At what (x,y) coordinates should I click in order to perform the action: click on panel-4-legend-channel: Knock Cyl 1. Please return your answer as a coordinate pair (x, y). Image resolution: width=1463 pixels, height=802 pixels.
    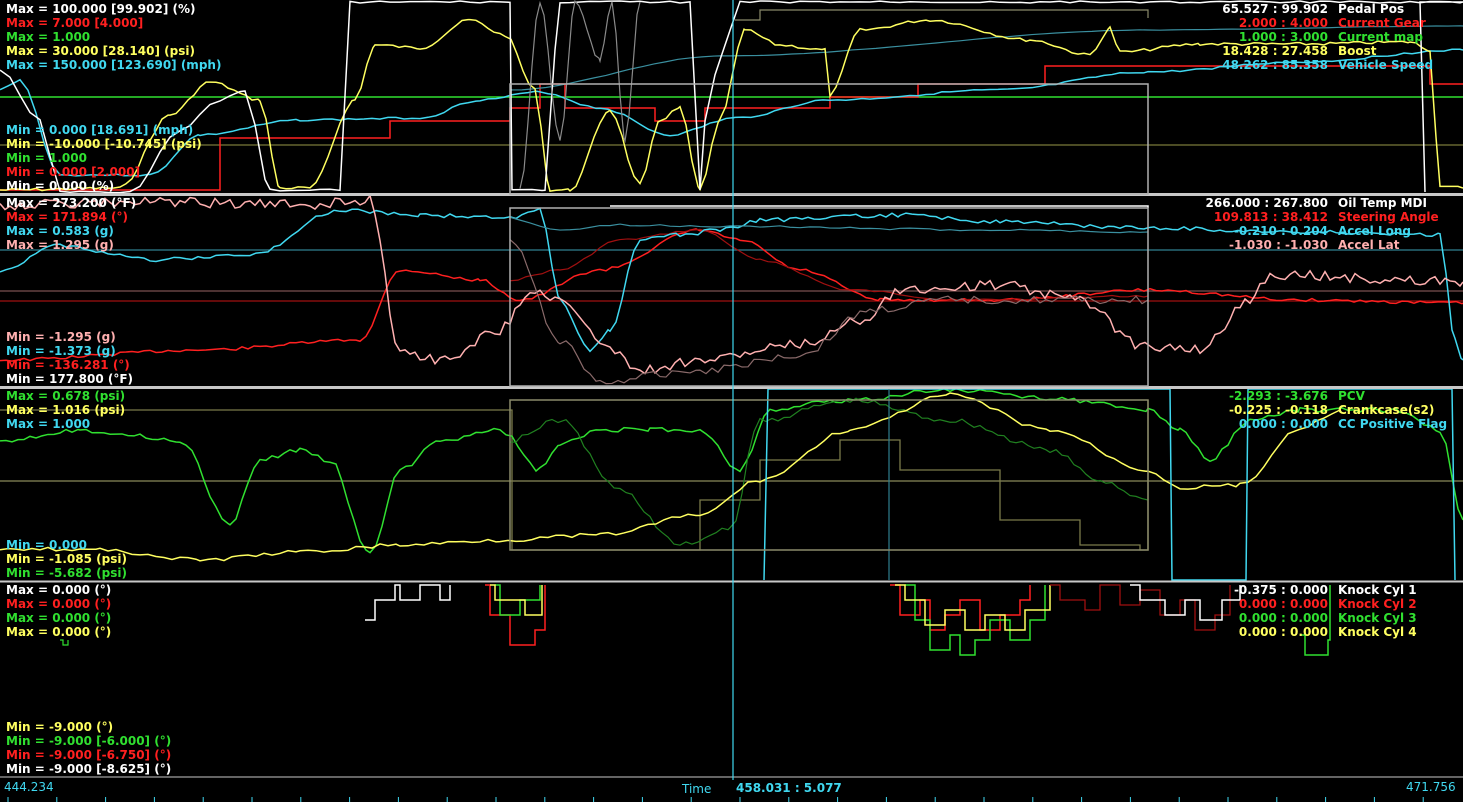
    Looking at the image, I should click on (1377, 590).